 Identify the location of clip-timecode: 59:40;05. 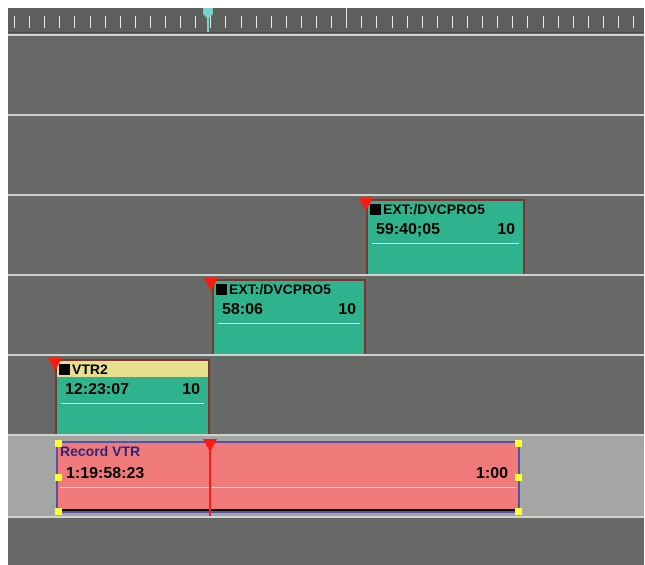
(408, 229).